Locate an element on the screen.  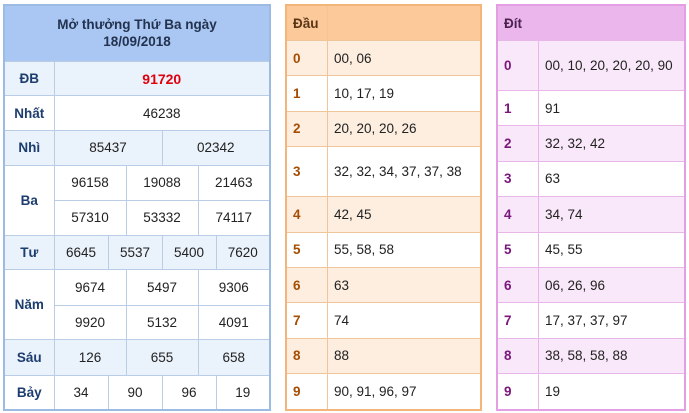
dau-values: 00, 06 is located at coordinates (404, 58).